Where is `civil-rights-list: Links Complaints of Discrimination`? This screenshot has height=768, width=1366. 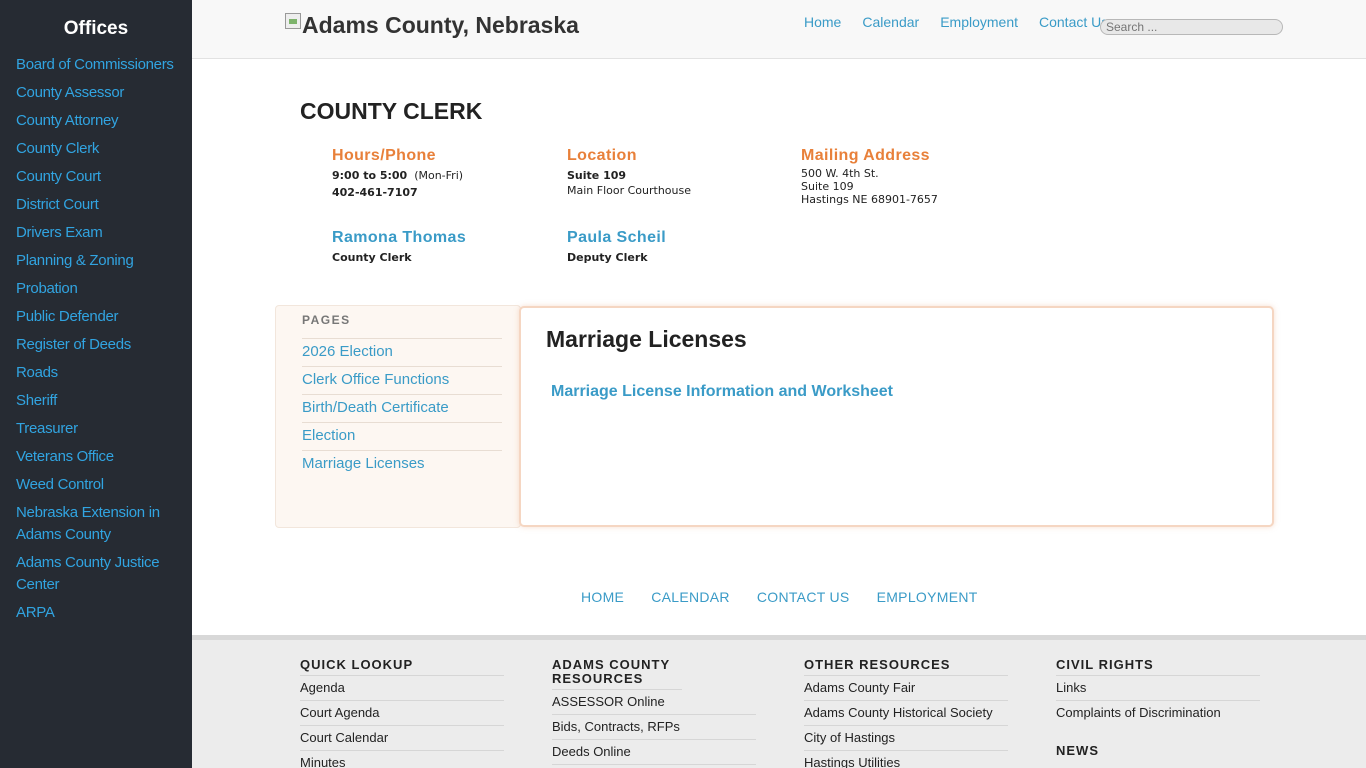 civil-rights-list: Links Complaints of Discrimination is located at coordinates (1158, 701).